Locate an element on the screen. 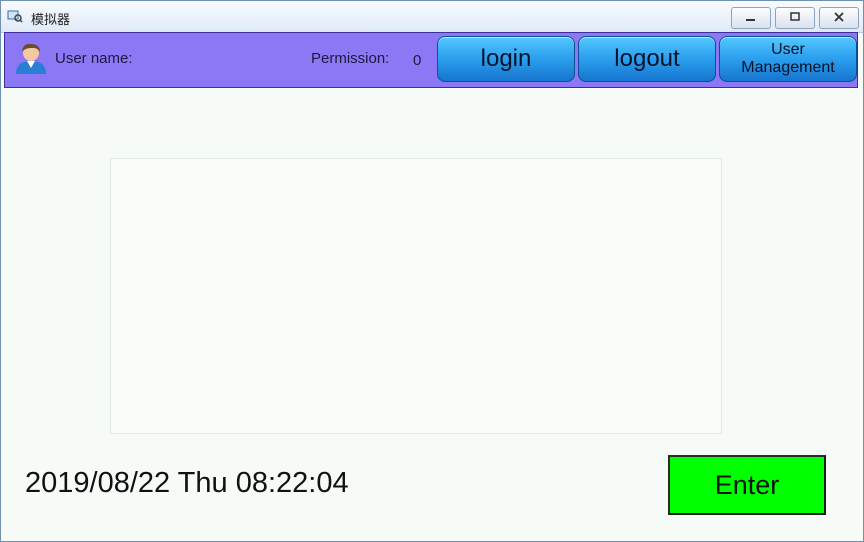  enter-button-label: Enter is located at coordinates (747, 484).